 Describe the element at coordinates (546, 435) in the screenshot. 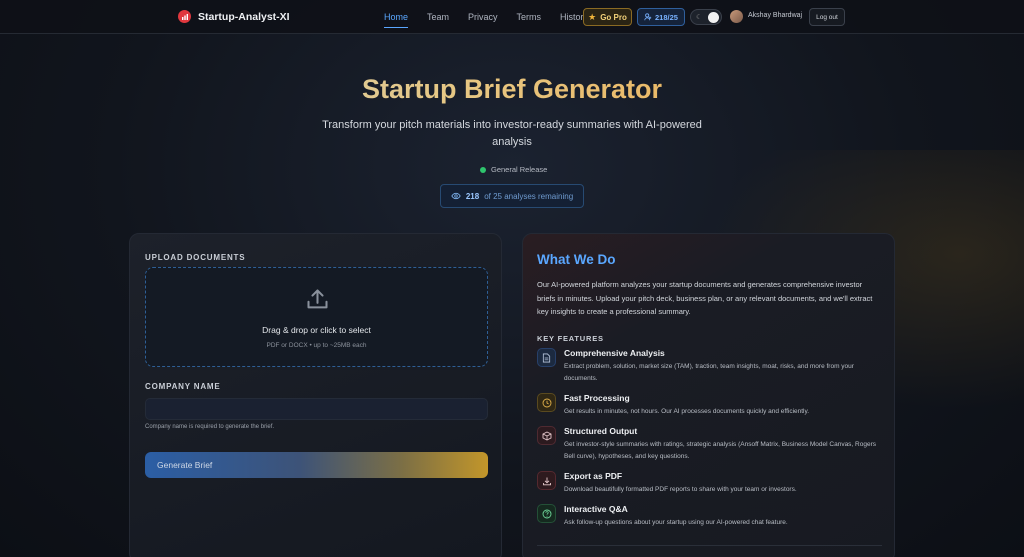

I see `cube-icon` at that location.